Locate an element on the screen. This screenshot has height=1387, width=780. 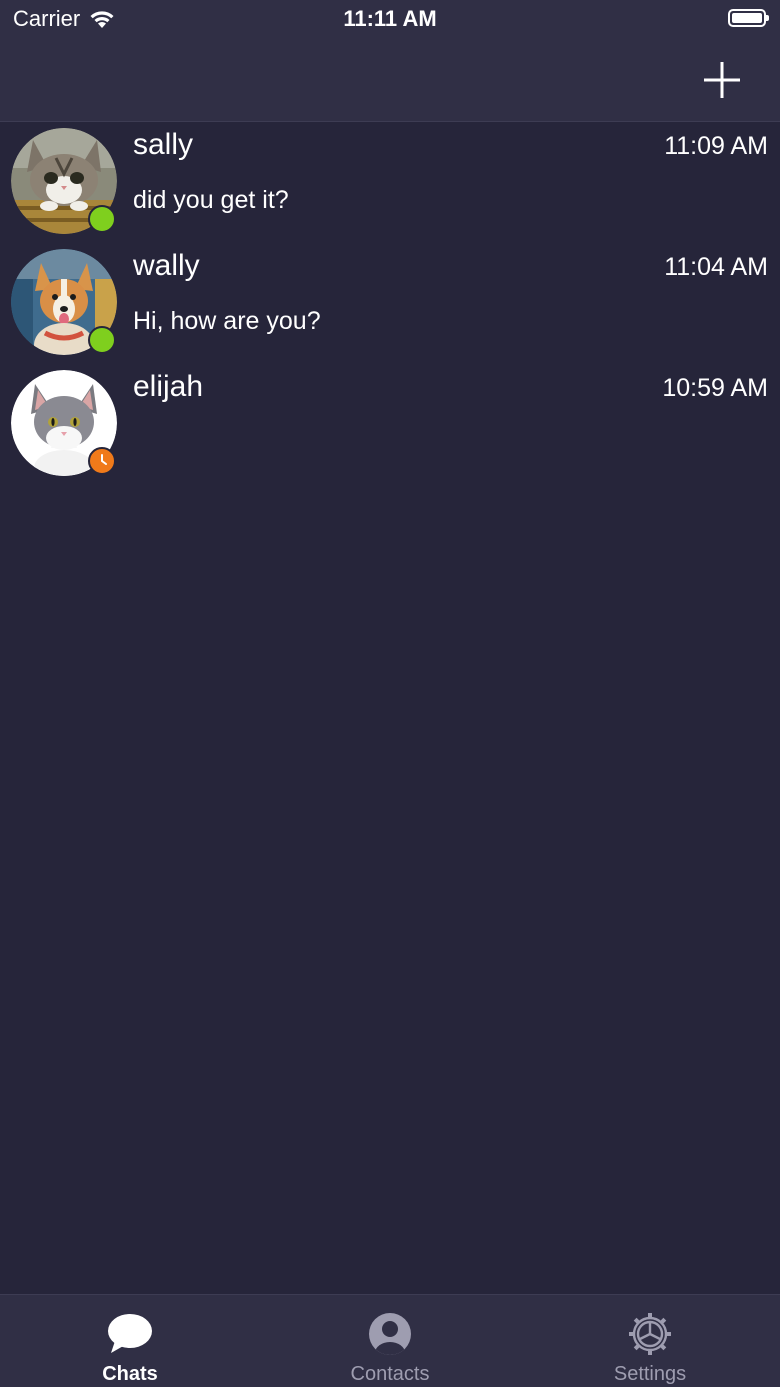
contact-name: elijah is located at coordinates (168, 386).